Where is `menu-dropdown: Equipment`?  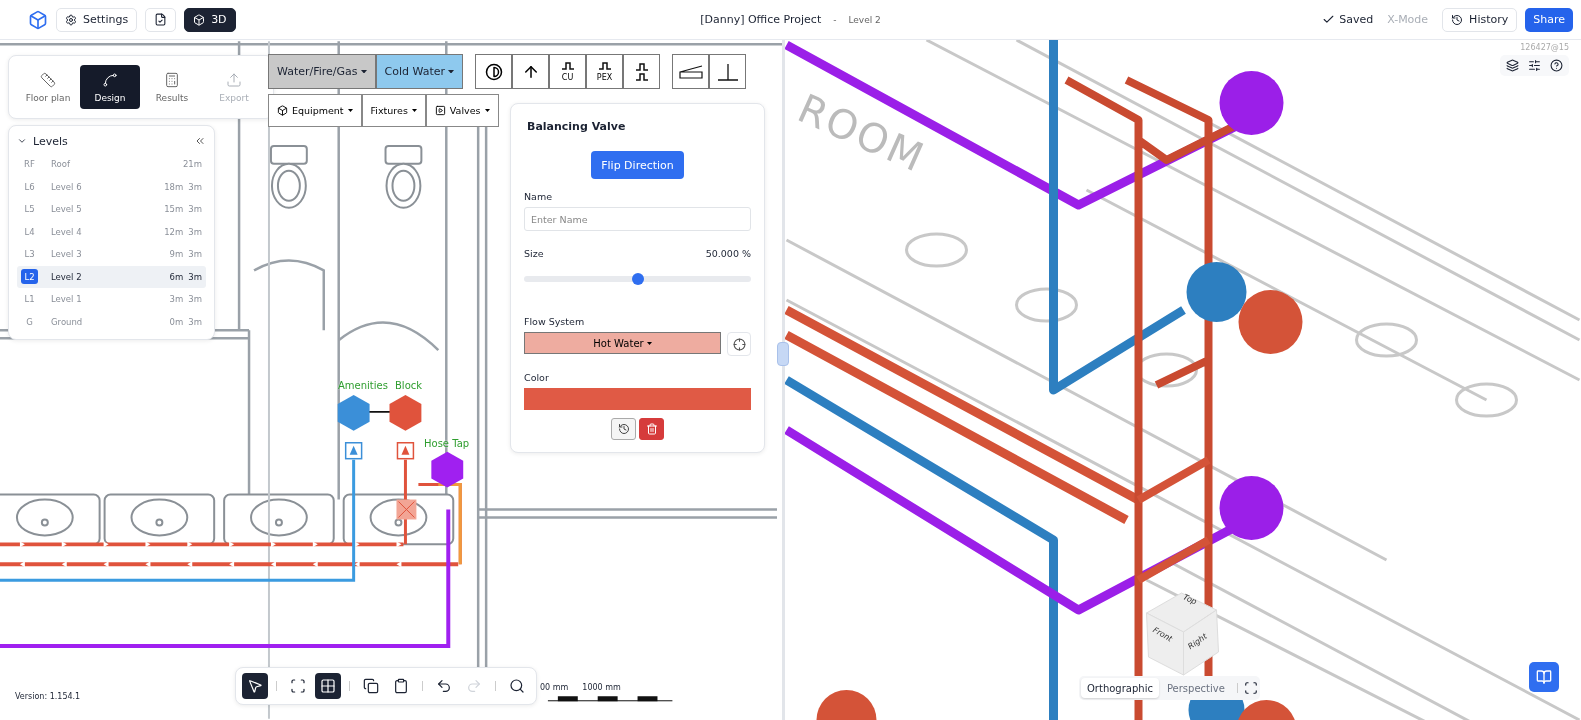
menu-dropdown: Equipment is located at coordinates (315, 110).